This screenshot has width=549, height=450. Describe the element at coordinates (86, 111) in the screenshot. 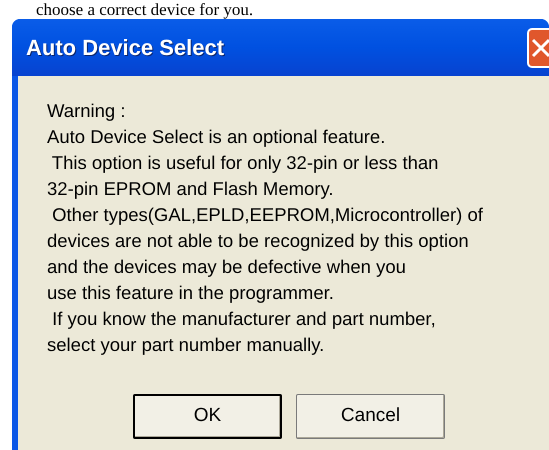

I see `message-line: Warning :` at that location.